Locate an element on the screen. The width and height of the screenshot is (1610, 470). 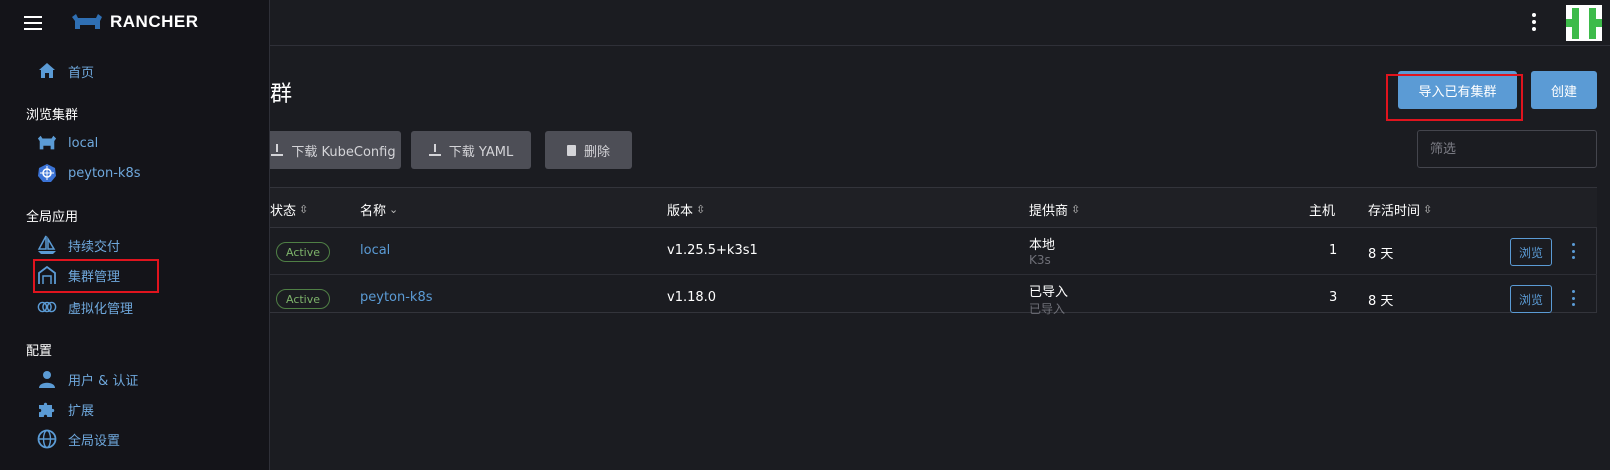
provider-cell: 已导入 已导入 is located at coordinates (1048, 299).